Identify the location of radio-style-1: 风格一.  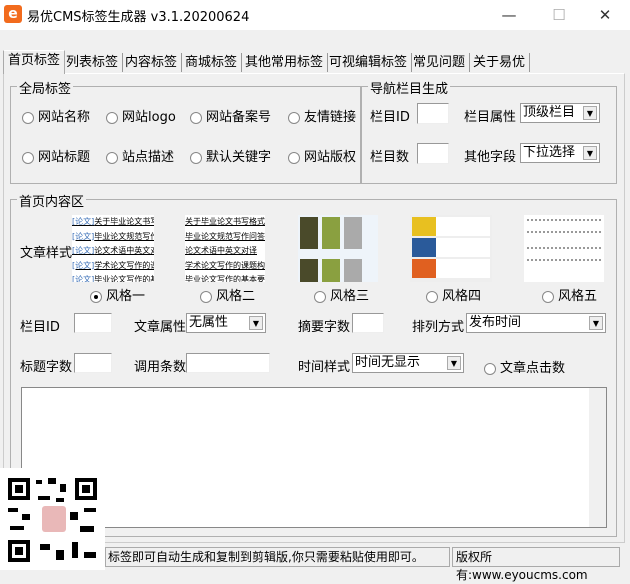
(117, 294).